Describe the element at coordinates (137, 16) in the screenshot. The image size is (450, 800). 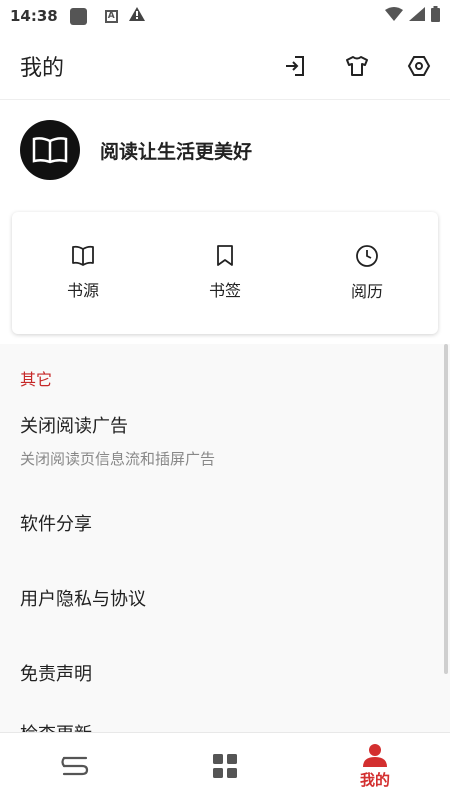
I see `warning-icon` at that location.